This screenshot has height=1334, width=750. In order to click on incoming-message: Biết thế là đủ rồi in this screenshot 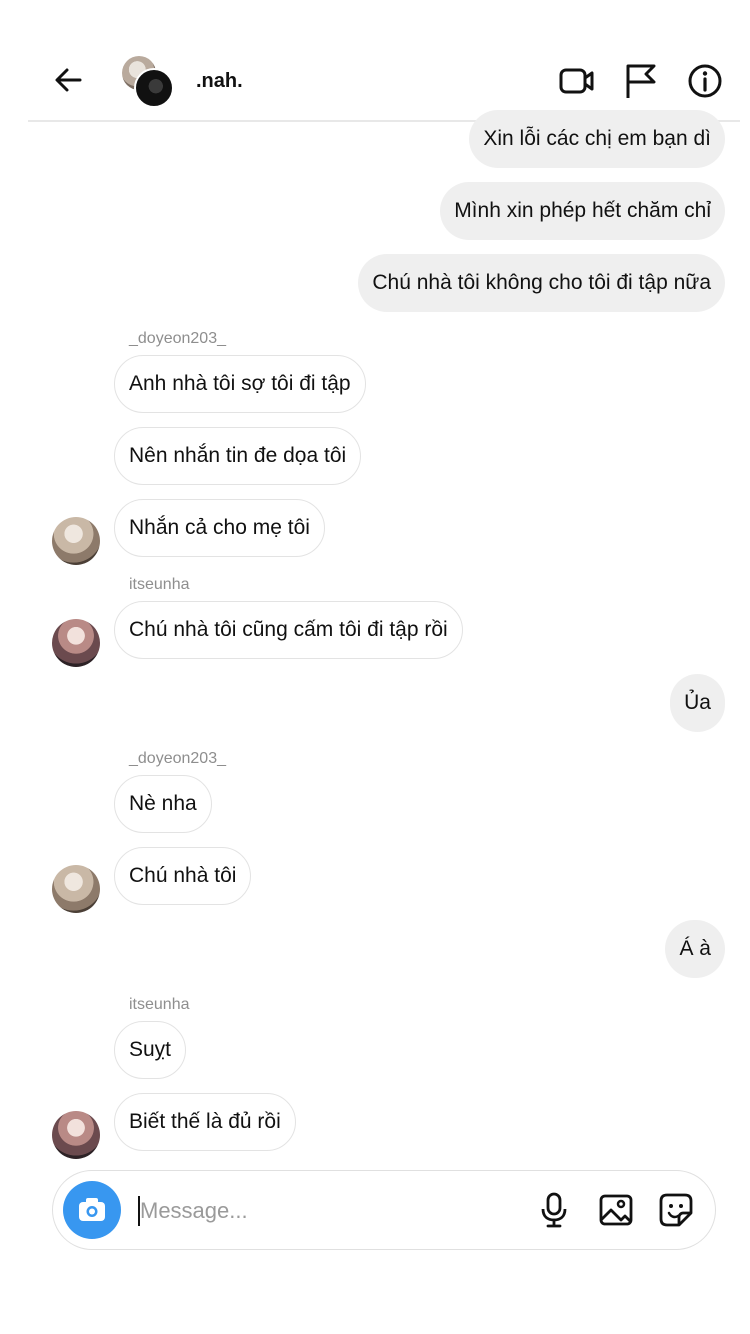, I will do `click(205, 1122)`.